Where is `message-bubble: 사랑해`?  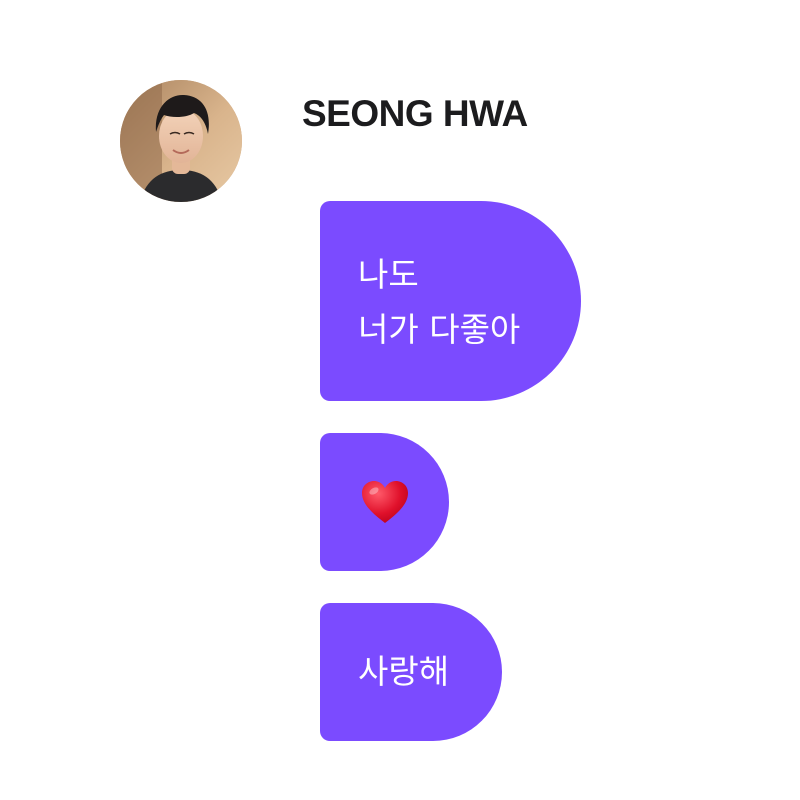
message-bubble: 사랑해 is located at coordinates (411, 672).